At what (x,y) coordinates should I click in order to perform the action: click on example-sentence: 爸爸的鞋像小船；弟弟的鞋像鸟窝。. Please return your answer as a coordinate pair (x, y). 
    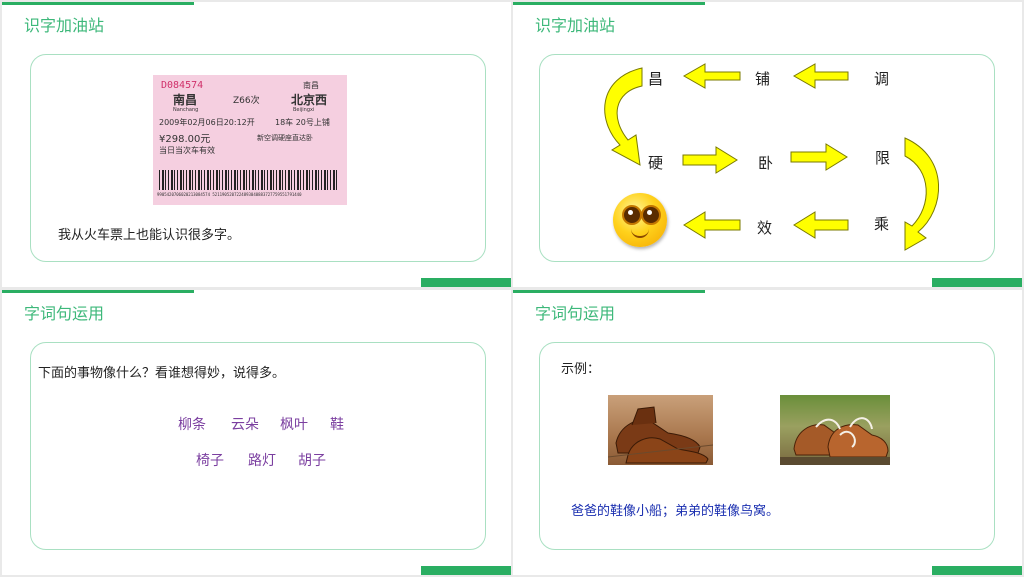
    Looking at the image, I should click on (675, 511).